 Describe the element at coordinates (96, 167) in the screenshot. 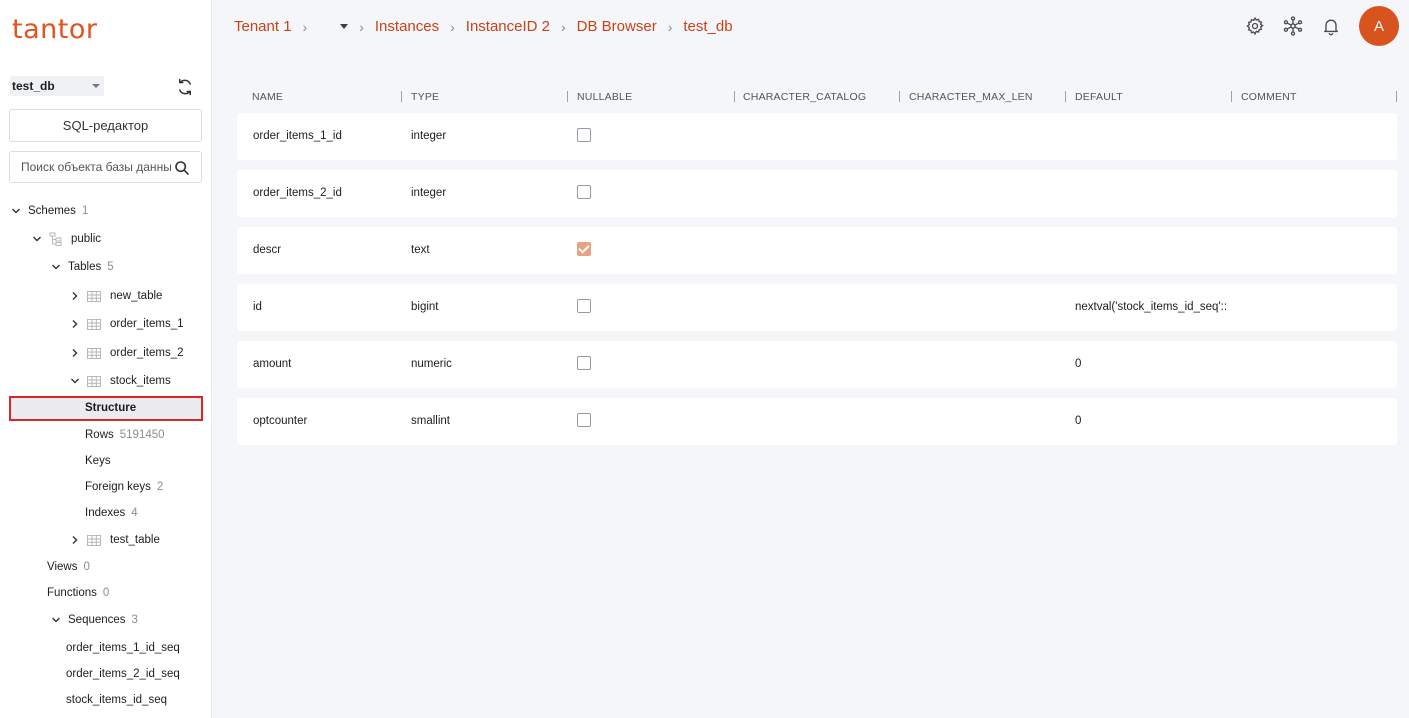

I see `object-search-input` at that location.